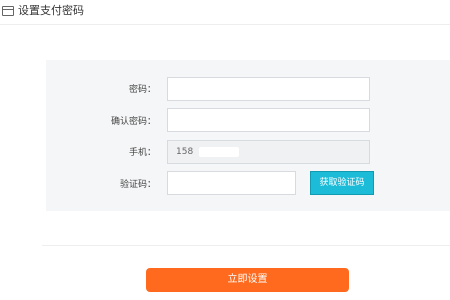 The width and height of the screenshot is (450, 300). What do you see at coordinates (137, 185) in the screenshot?
I see `code-label: 验证码：` at bounding box center [137, 185].